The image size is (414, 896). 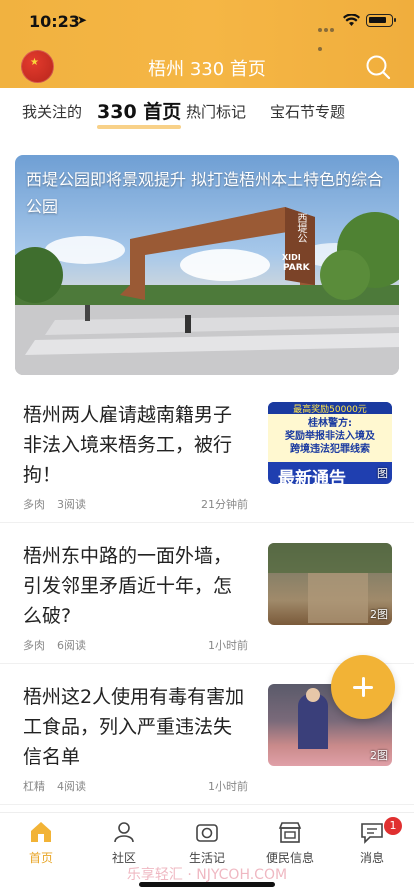 What do you see at coordinates (207, 69) in the screenshot?
I see `page-title: 梧州 330 首页` at bounding box center [207, 69].